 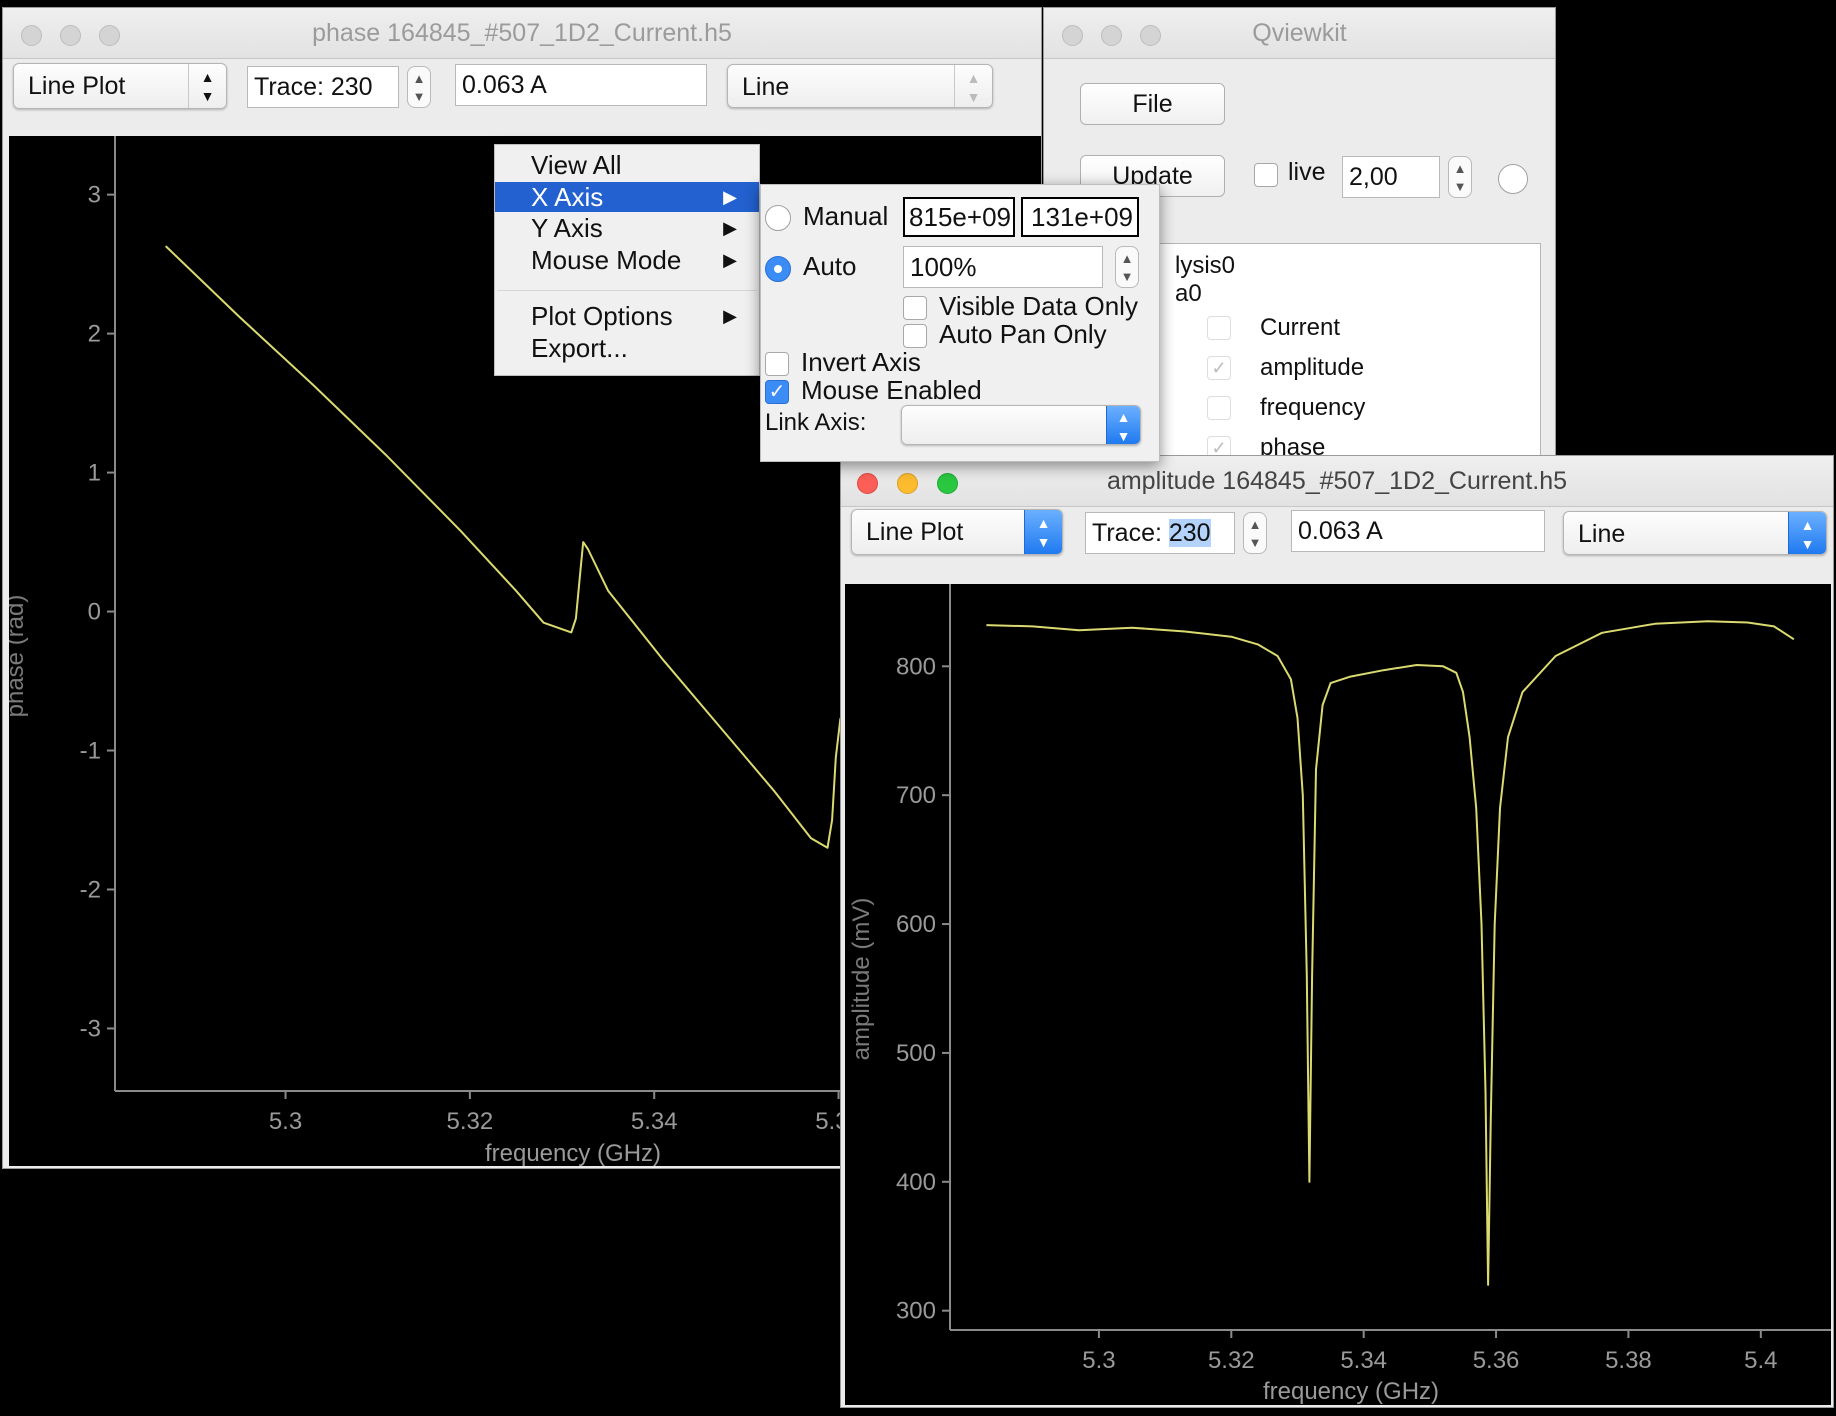 What do you see at coordinates (1760, 1360) in the screenshot?
I see `x-tick-label: 5.4` at bounding box center [1760, 1360].